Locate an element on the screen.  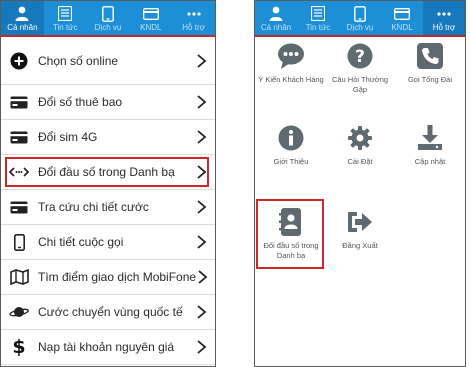
menu-item-doi-dau-so: Đổi đầu số trong Danh bạ is located at coordinates (108, 172).